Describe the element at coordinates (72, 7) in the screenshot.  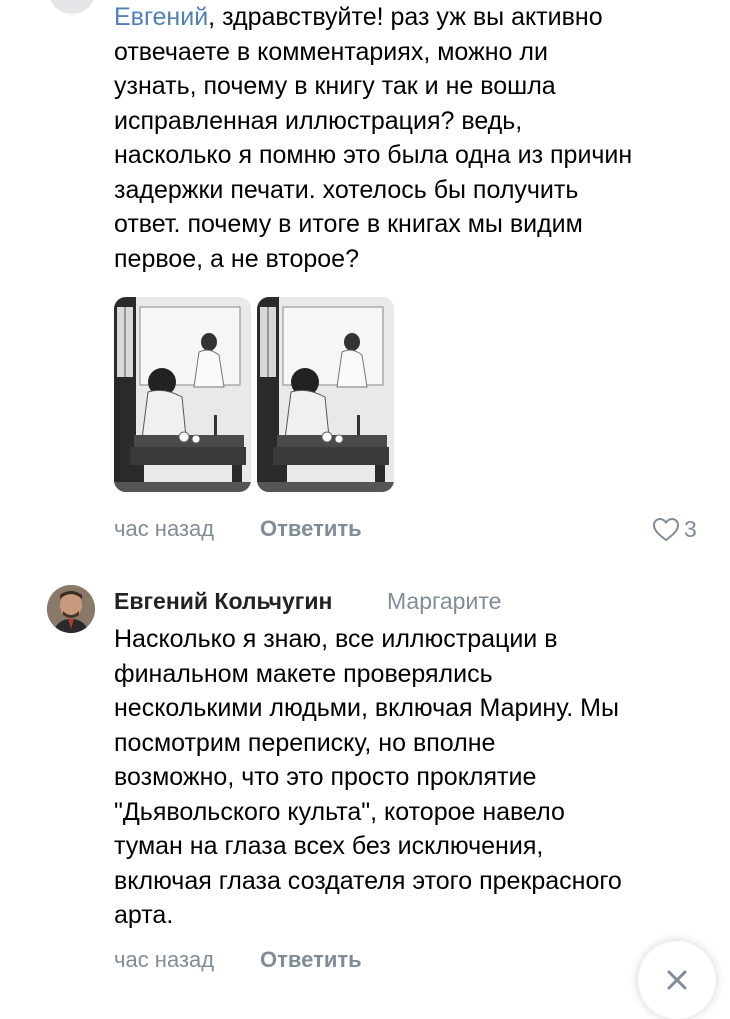
I see `avatar-previous` at that location.